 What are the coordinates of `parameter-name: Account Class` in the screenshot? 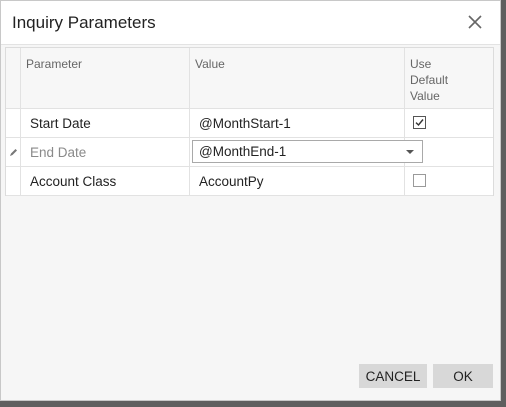 It's located at (73, 181).